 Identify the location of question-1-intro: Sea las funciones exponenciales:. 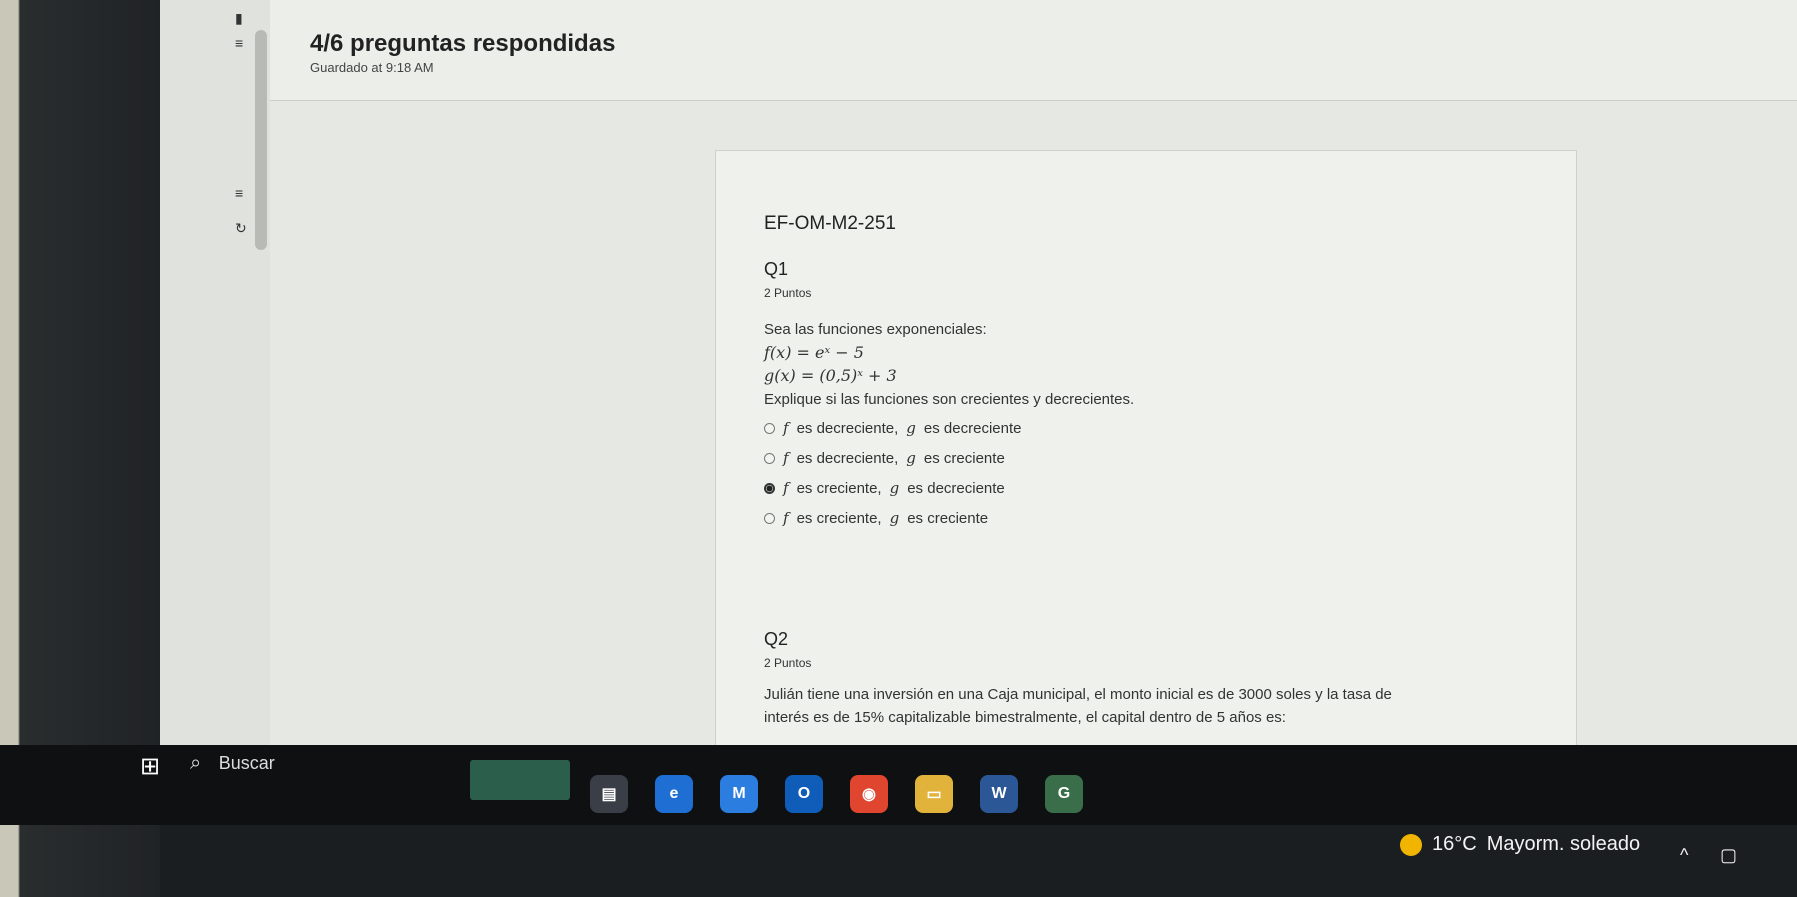
(875, 329).